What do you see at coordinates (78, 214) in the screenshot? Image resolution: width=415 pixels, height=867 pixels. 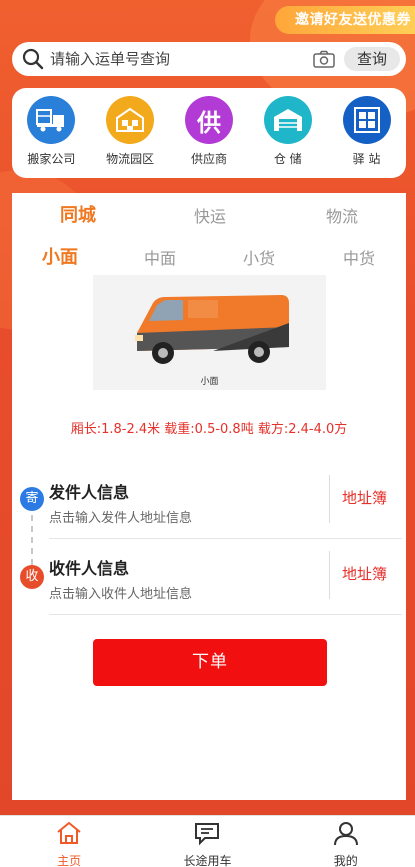 I see `tab-same-city: 同城` at bounding box center [78, 214].